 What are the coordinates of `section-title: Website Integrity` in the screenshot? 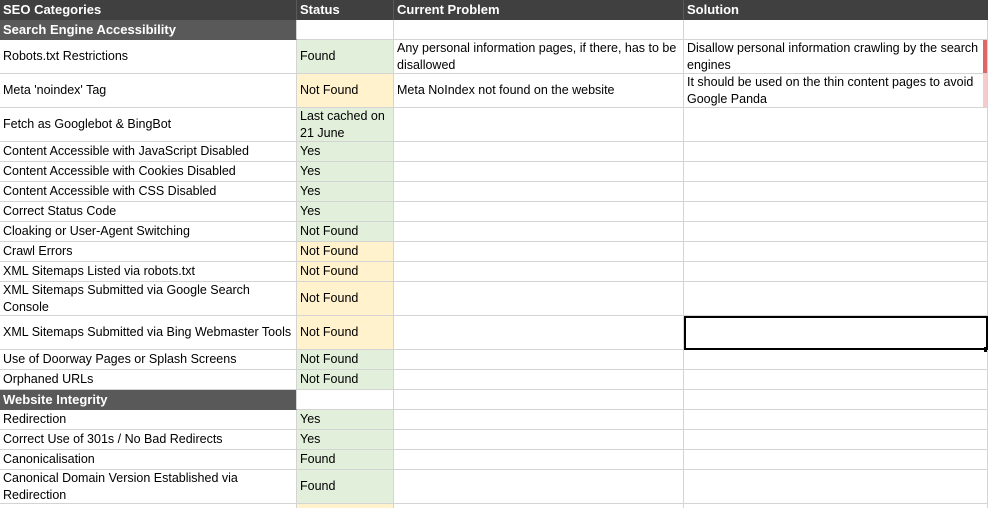 It's located at (148, 400).